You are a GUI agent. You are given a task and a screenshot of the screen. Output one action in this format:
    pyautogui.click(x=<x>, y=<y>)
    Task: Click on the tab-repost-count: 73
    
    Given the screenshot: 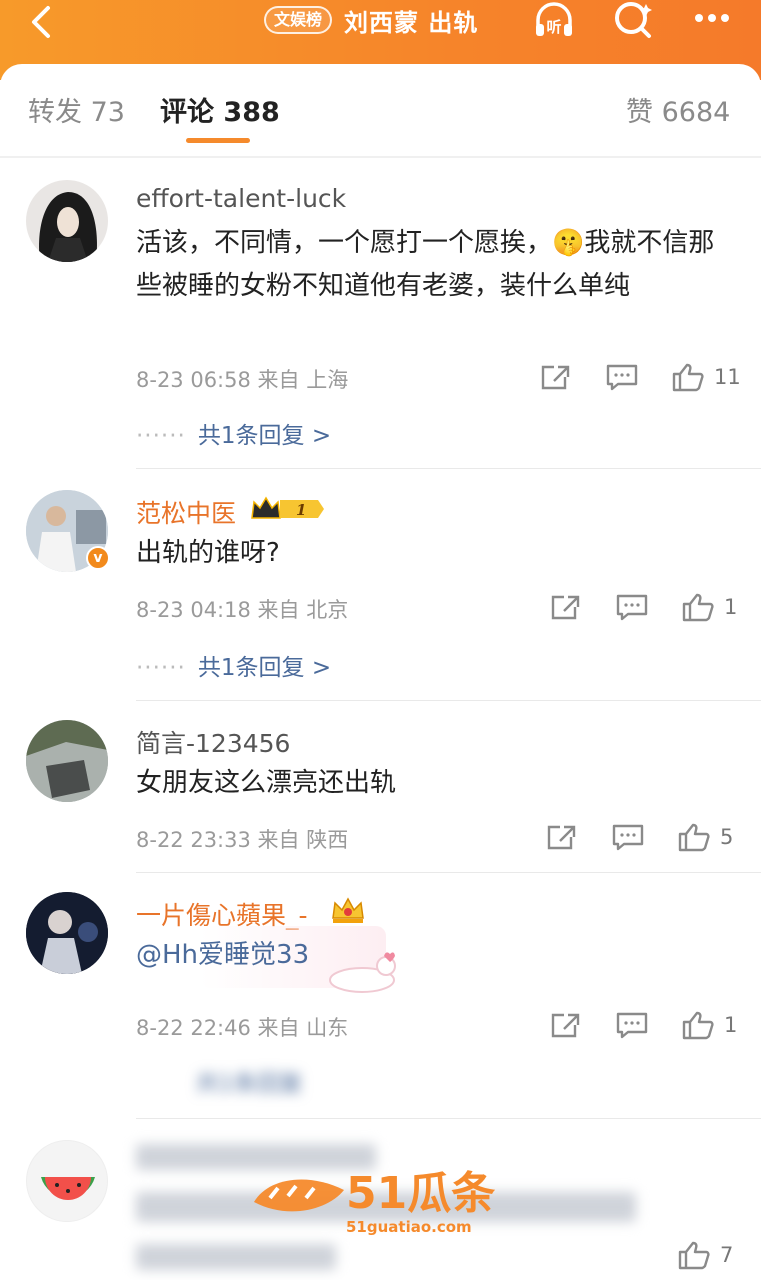 What is the action you would take?
    pyautogui.click(x=107, y=112)
    